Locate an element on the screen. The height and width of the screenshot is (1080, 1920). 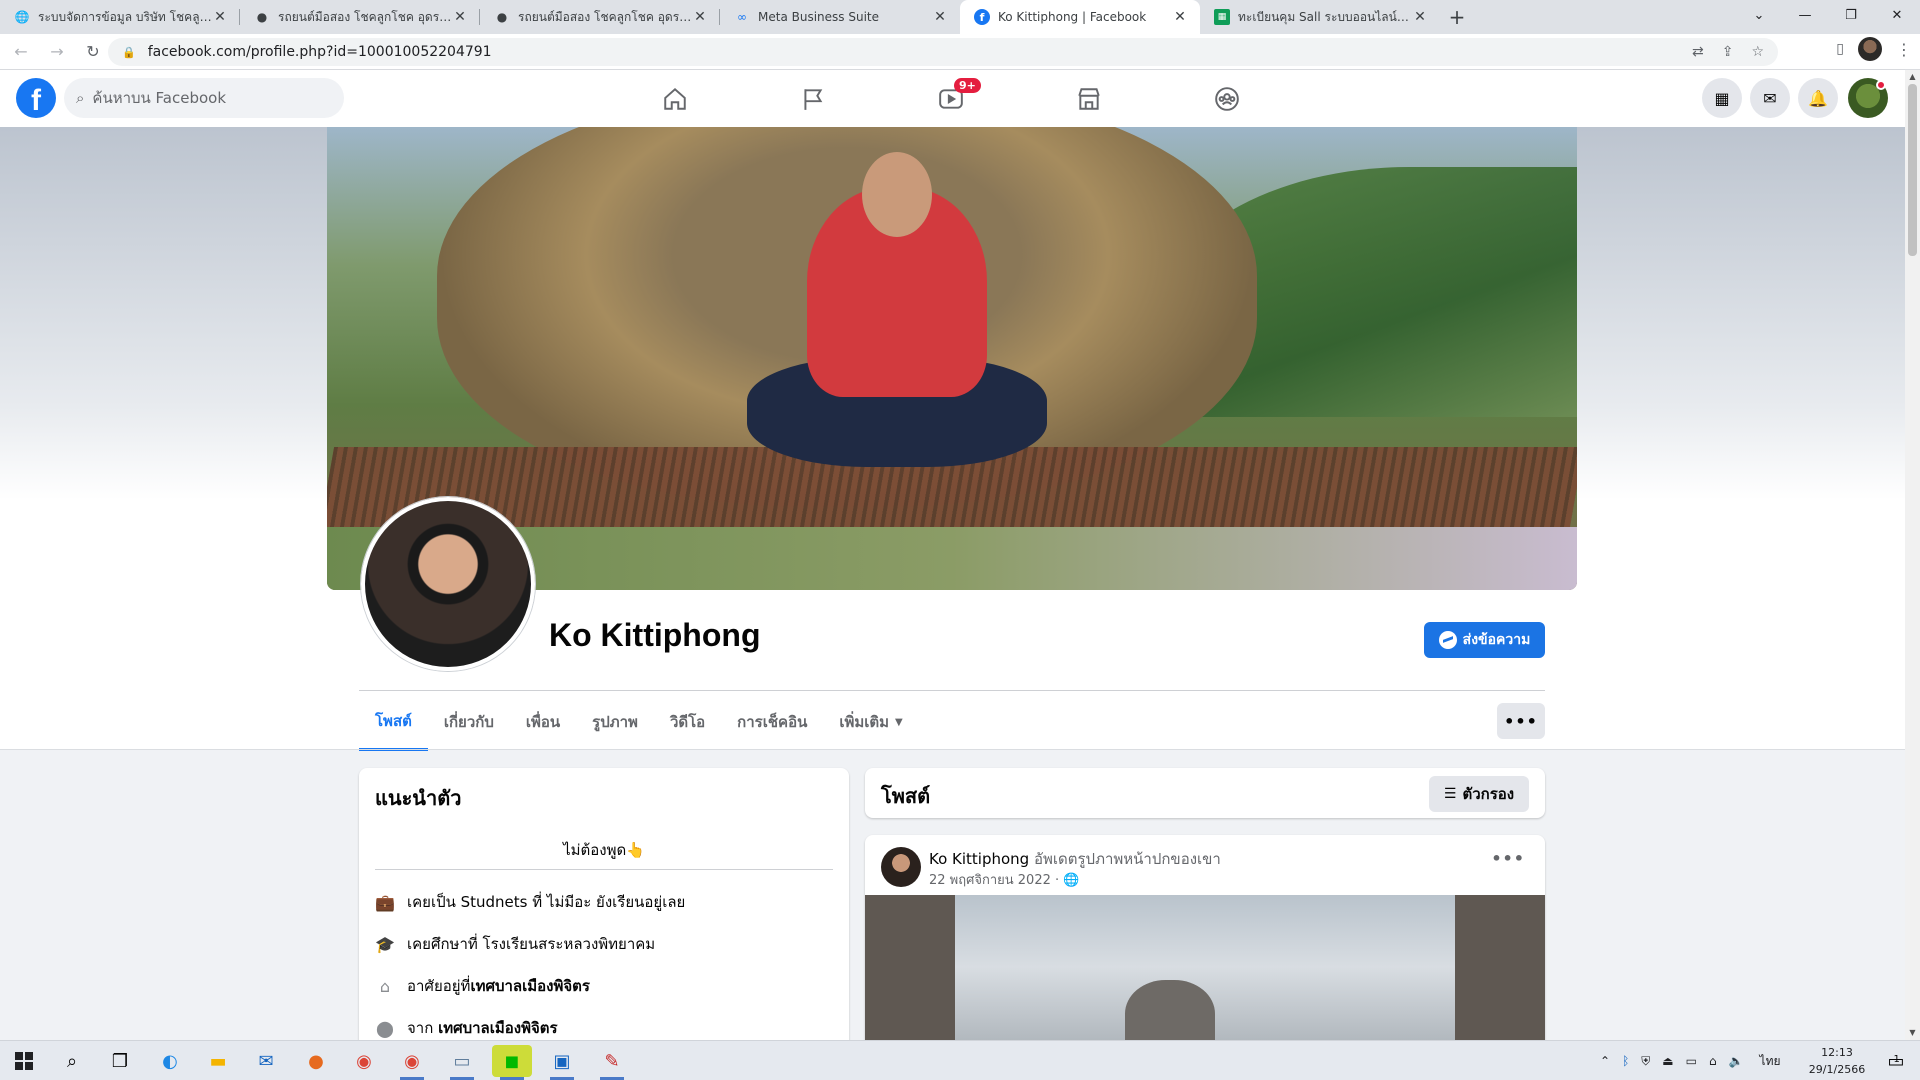
back-button: ← is located at coordinates (21, 52).